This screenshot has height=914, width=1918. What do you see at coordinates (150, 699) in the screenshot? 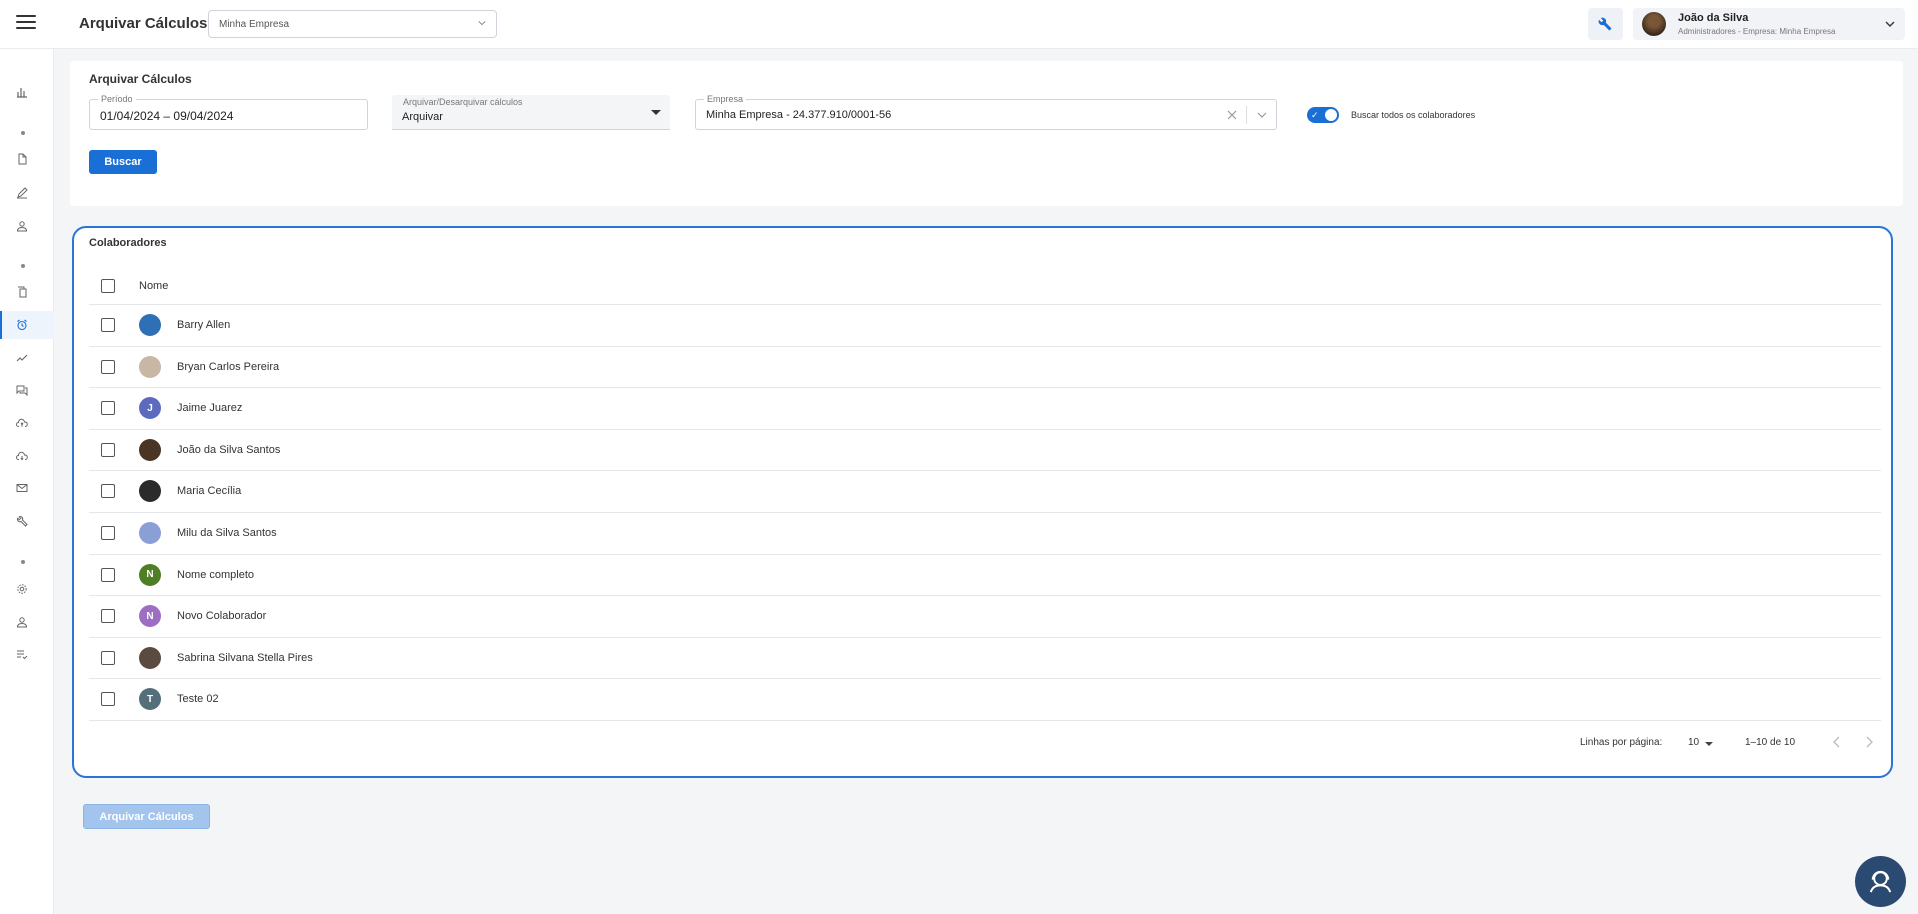
I see `avatar: T` at bounding box center [150, 699].